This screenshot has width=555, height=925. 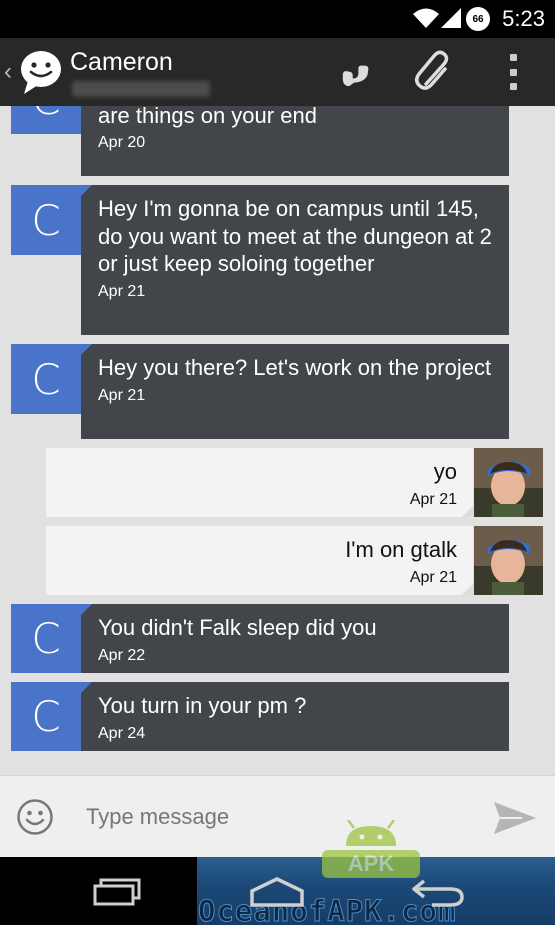 What do you see at coordinates (260, 482) in the screenshot?
I see `message-bubble: yo Apr 21` at bounding box center [260, 482].